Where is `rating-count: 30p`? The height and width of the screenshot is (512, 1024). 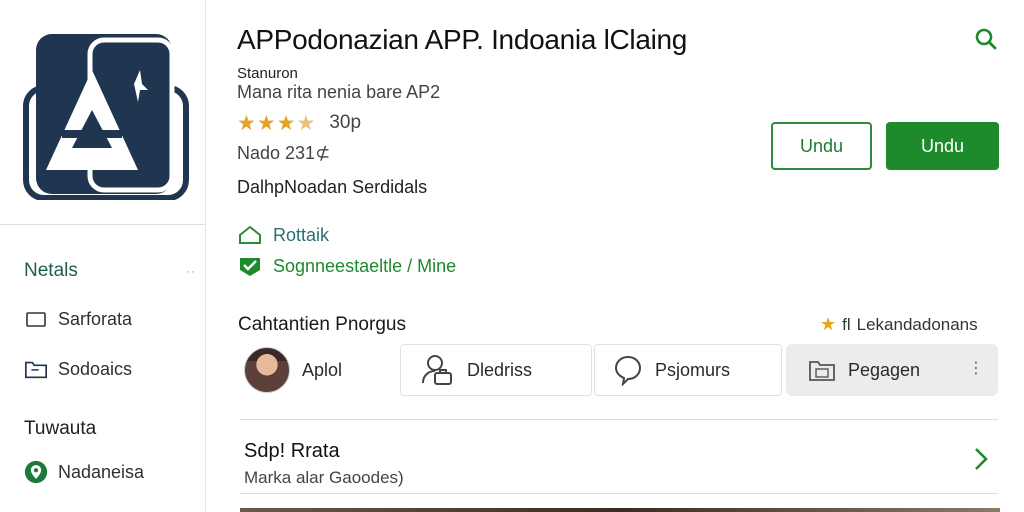
rating-count: 30p is located at coordinates (345, 122).